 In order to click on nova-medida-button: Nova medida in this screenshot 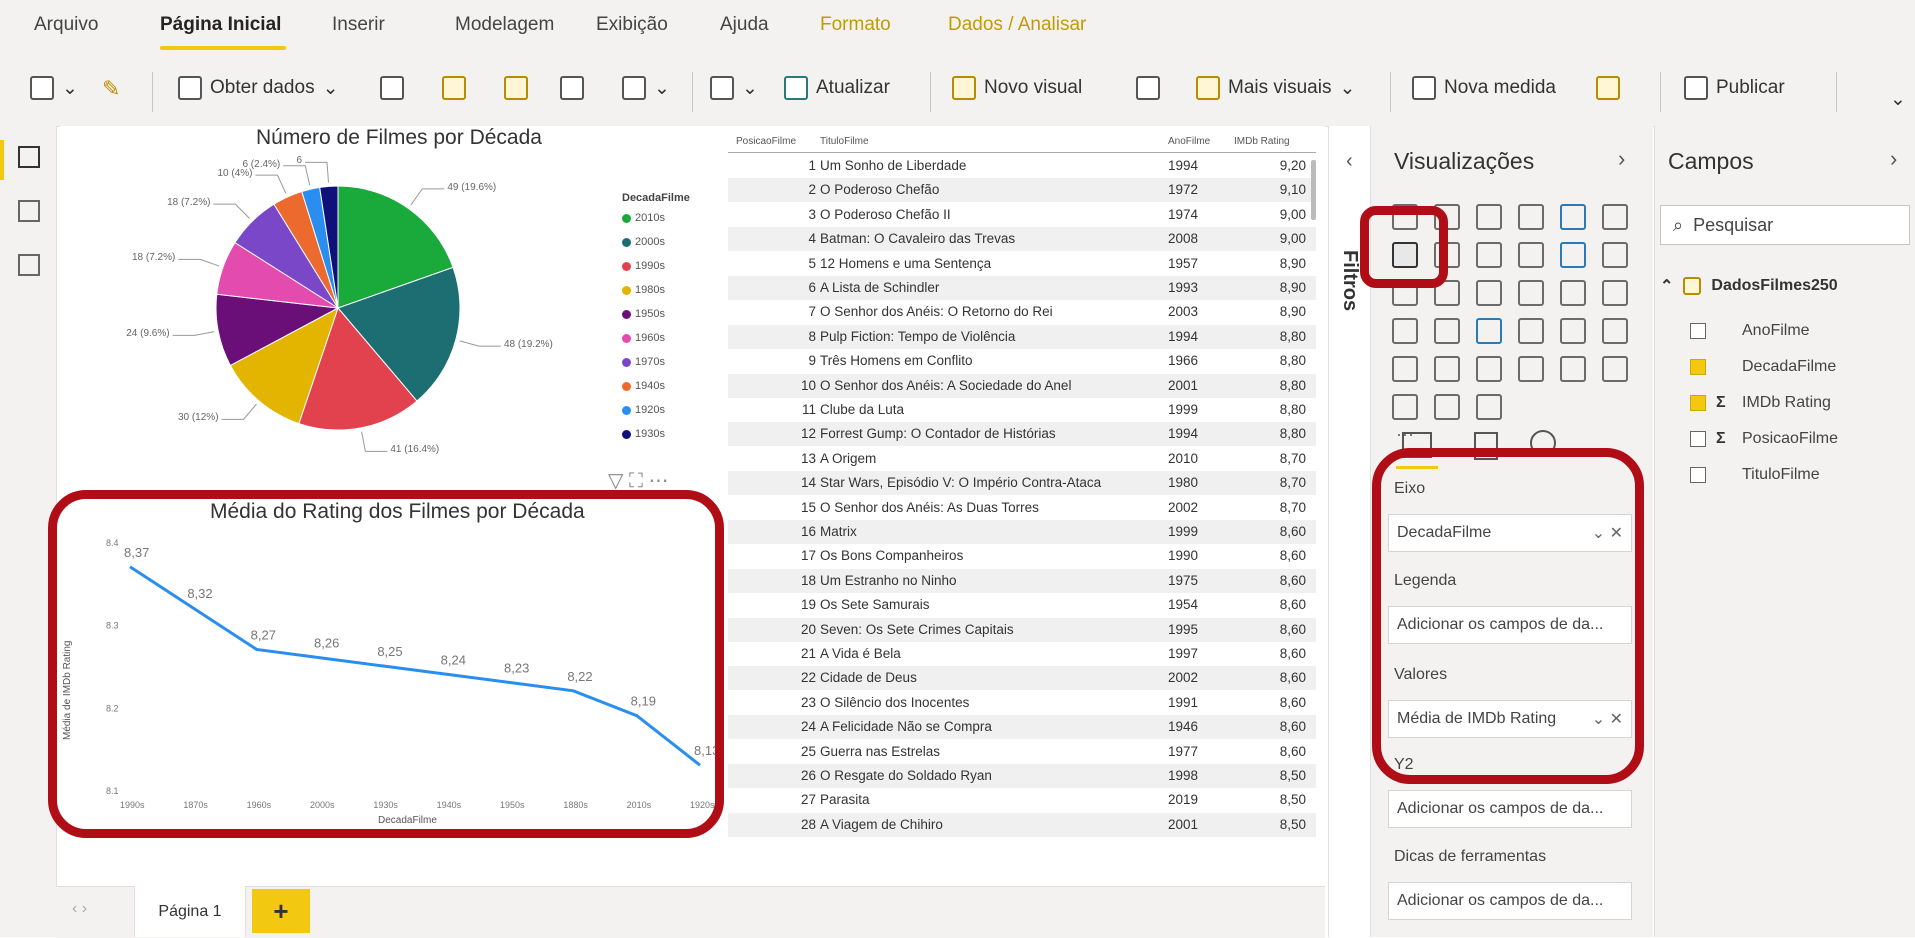, I will do `click(1484, 88)`.